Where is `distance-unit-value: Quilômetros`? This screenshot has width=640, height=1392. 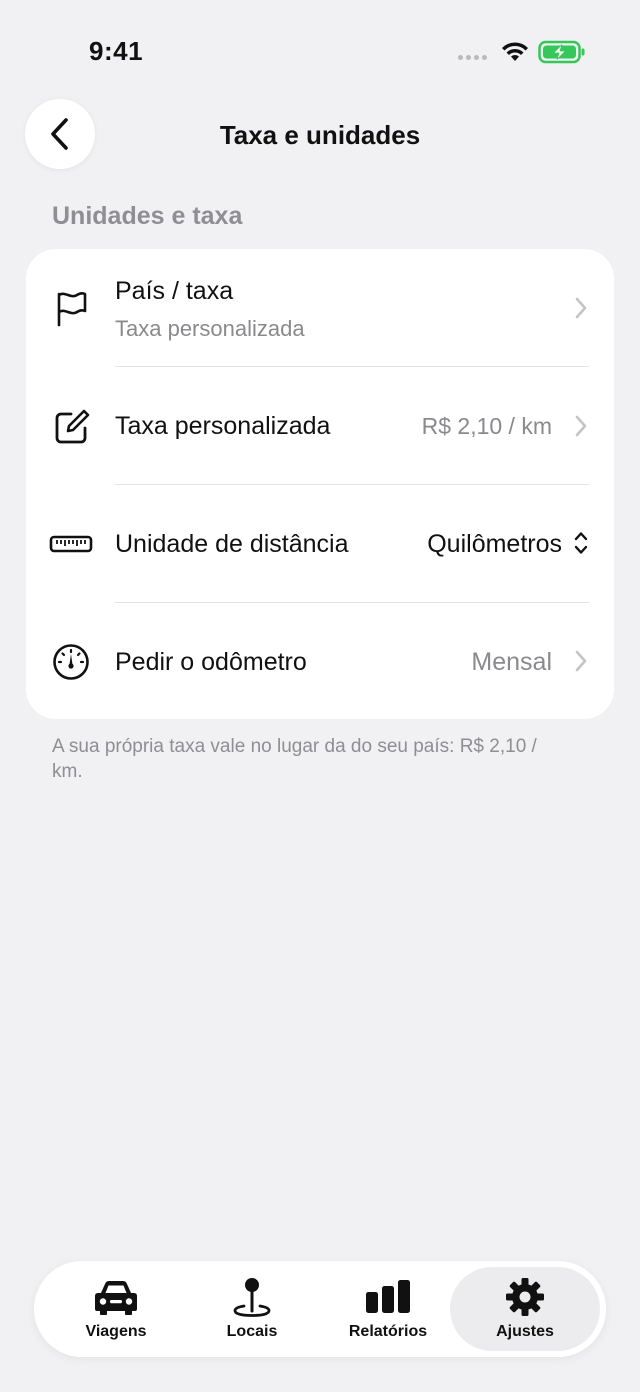
distance-unit-value: Quilômetros is located at coordinates (494, 544).